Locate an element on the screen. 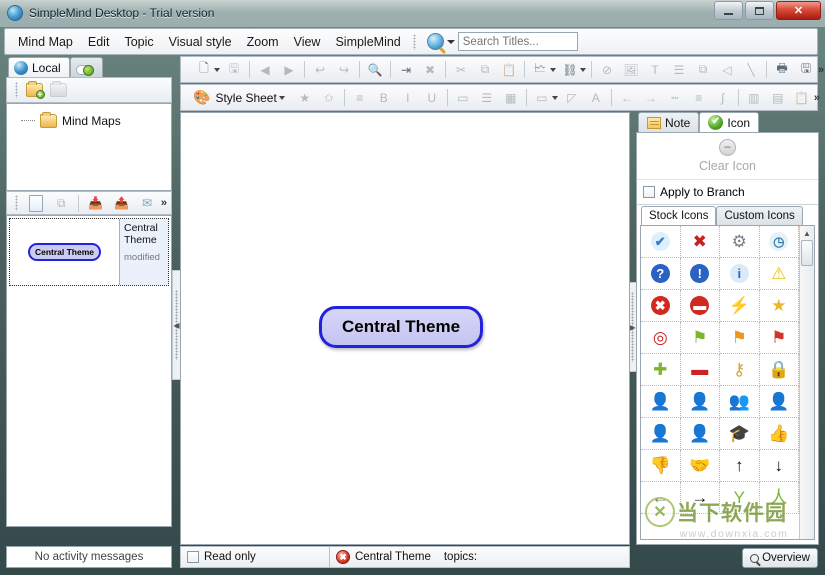 Image resolution: width=825 pixels, height=575 pixels. checkbox-button: ⊘ is located at coordinates (607, 69).